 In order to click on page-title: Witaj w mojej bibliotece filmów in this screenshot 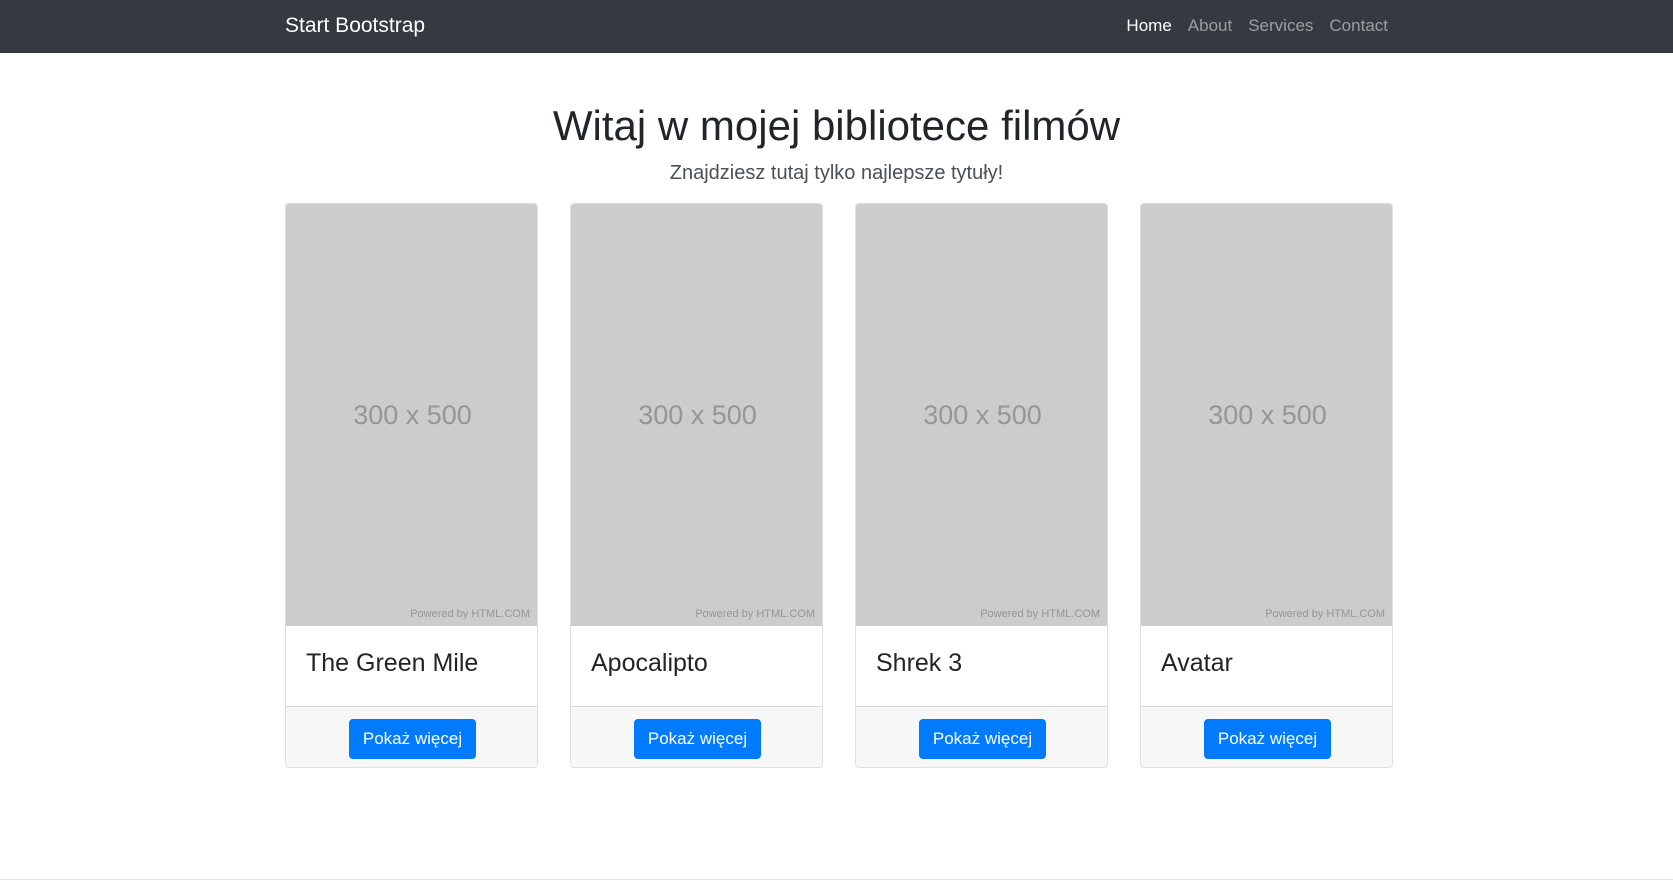, I will do `click(836, 125)`.